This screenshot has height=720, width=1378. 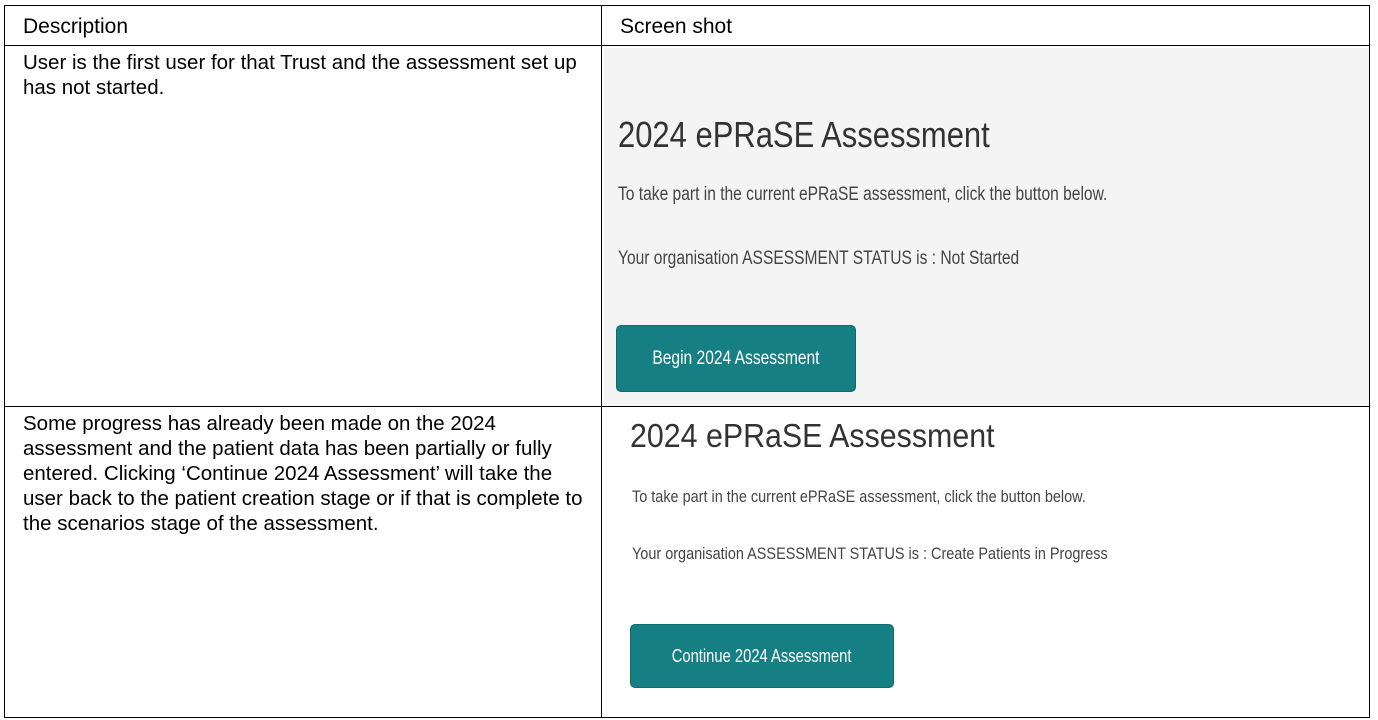 I want to click on continue-assessment-button: Continue 2024 Assessment, so click(x=762, y=656).